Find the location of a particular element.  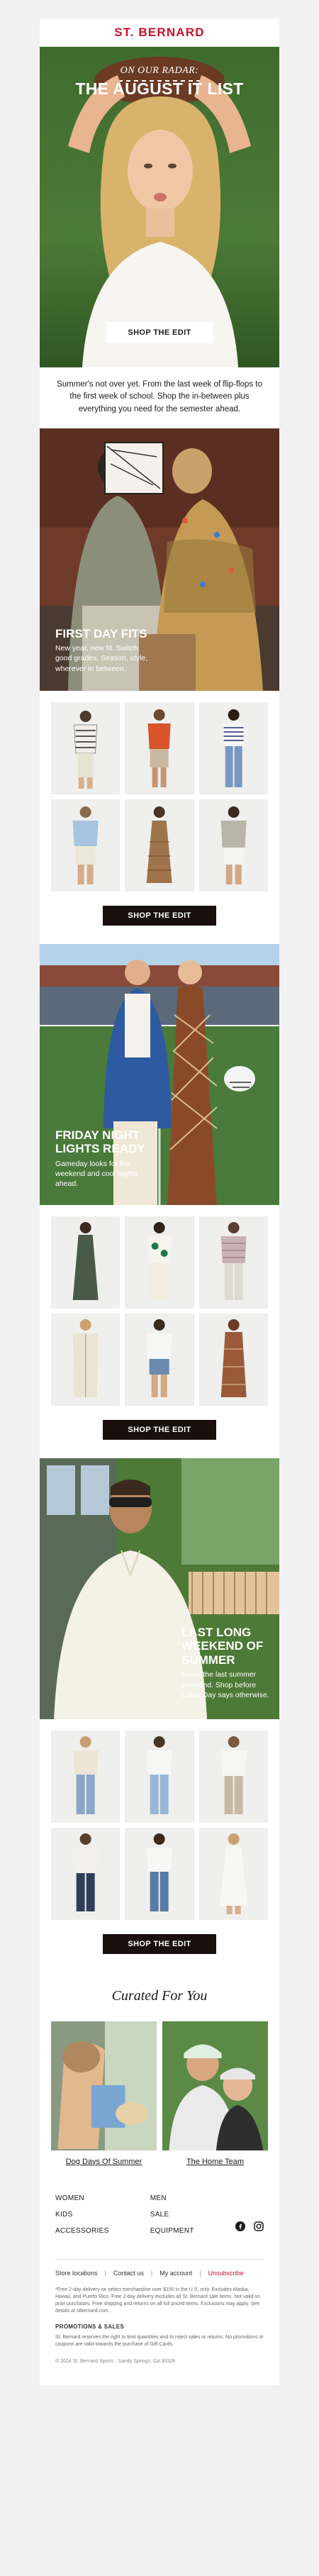

footer-link-accessories: ACCESSORIES is located at coordinates (82, 2231).